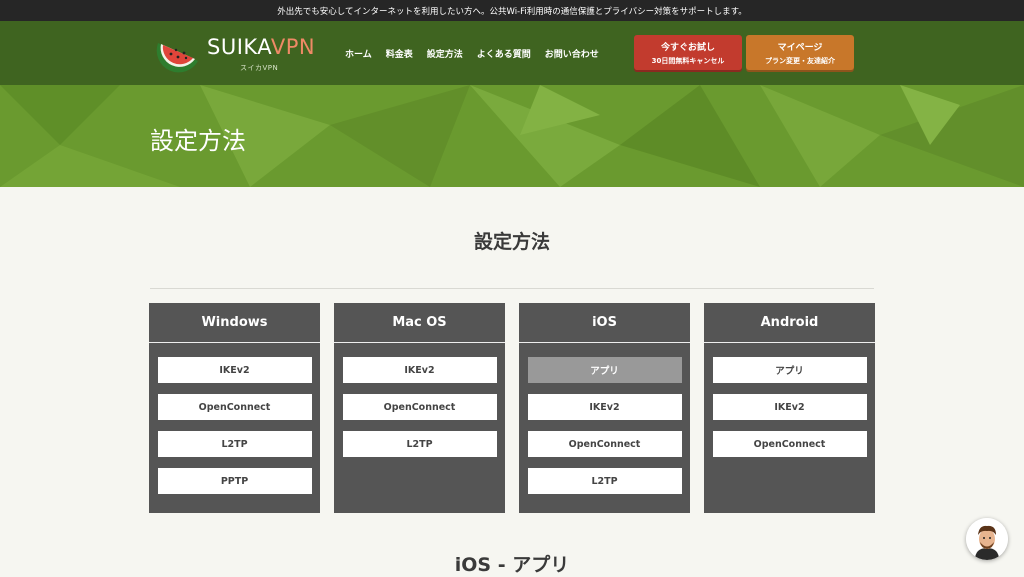 This screenshot has height=577, width=1024. I want to click on mypage-sublabel: プラン変更・友達紹介, so click(800, 60).